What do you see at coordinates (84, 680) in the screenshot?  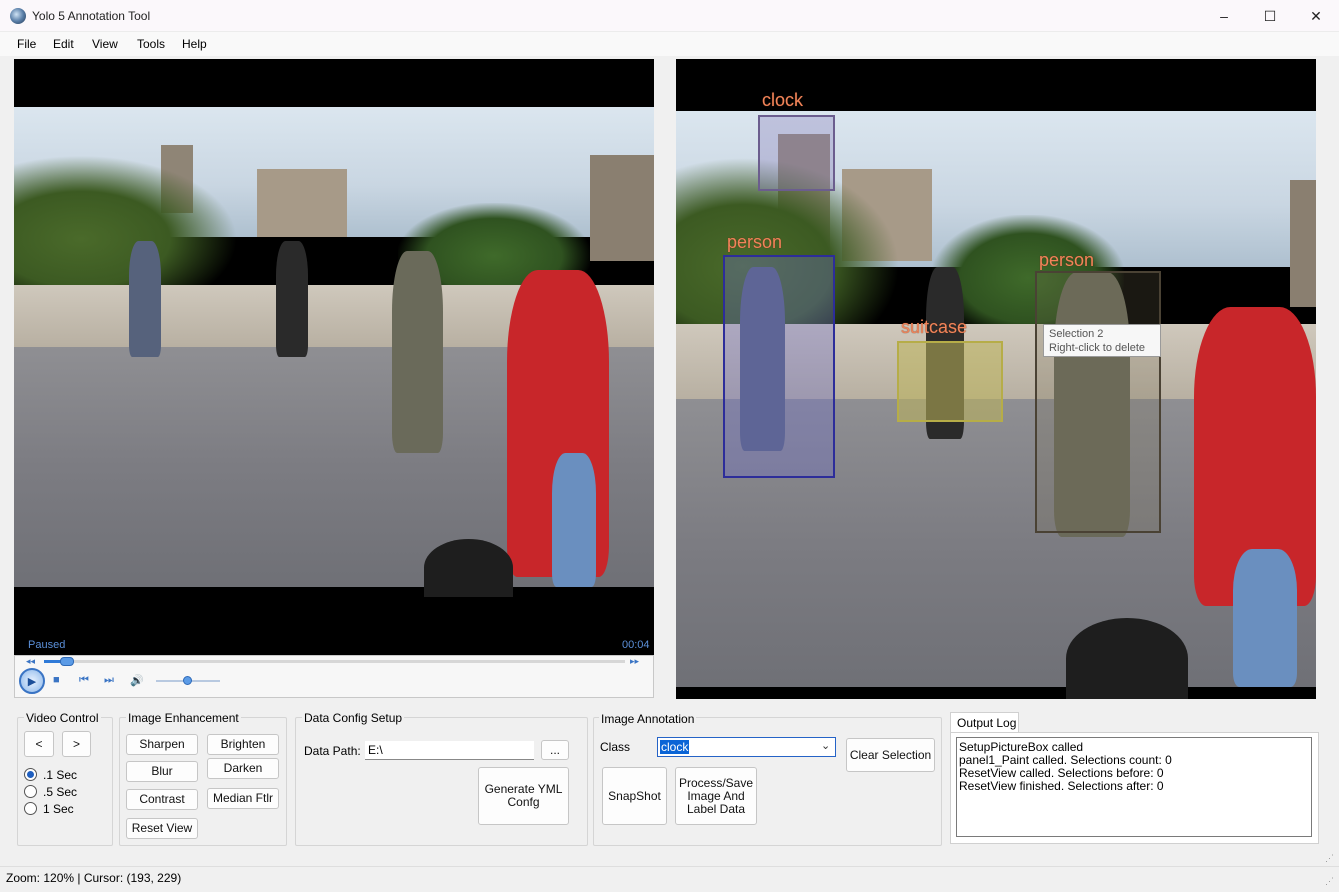 I see `previous-icon: ⏮` at bounding box center [84, 680].